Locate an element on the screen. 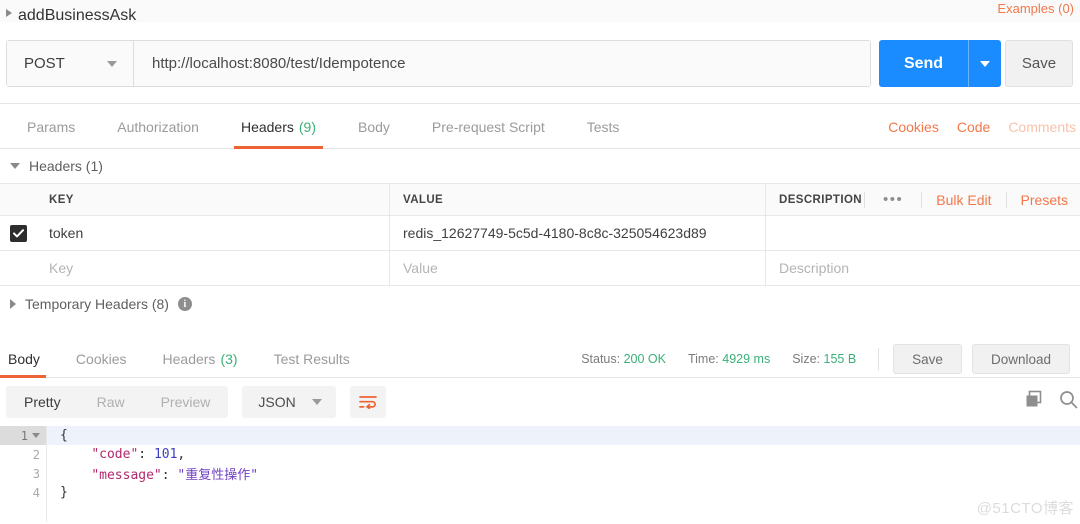  response-view-bar: Pretty Raw Preview JSON is located at coordinates (540, 402).